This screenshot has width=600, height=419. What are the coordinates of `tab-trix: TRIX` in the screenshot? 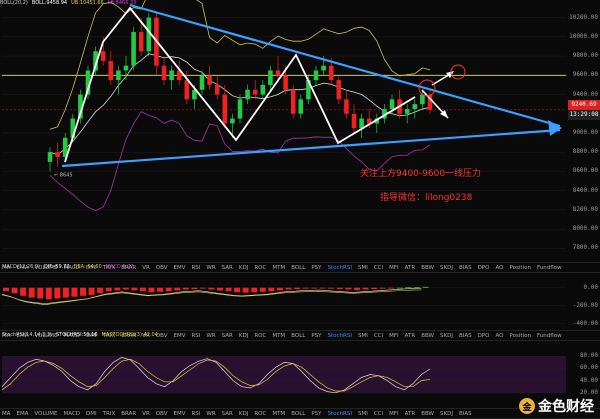 It's located at (109, 414).